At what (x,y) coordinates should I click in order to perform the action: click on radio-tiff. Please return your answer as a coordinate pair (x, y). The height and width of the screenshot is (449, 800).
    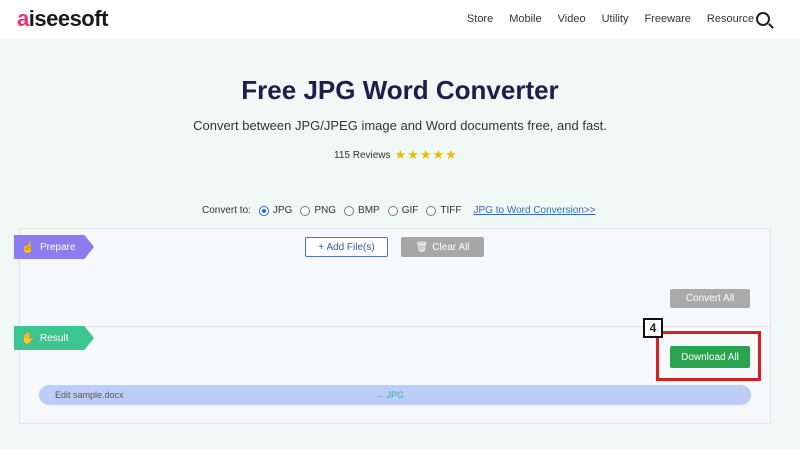
    Looking at the image, I should click on (431, 210).